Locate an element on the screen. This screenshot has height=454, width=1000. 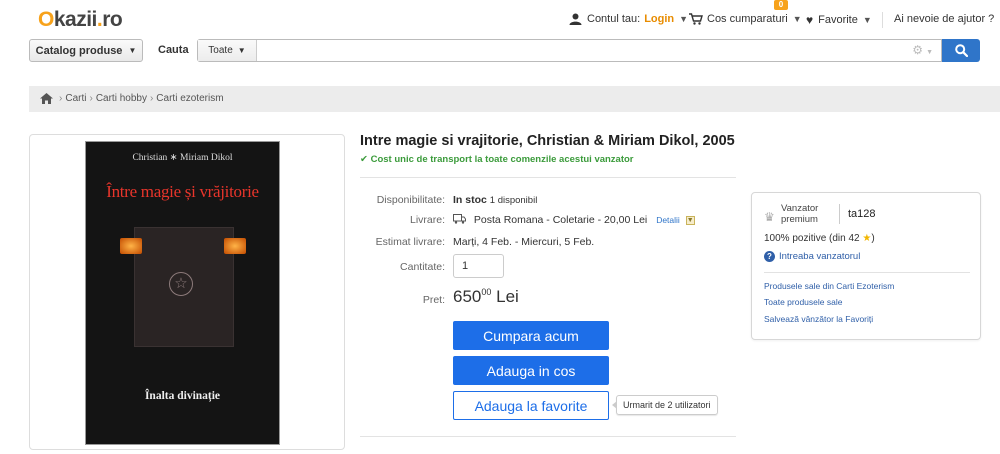
cart-menu: Cos cumparaturi ▼ is located at coordinates (745, 19).